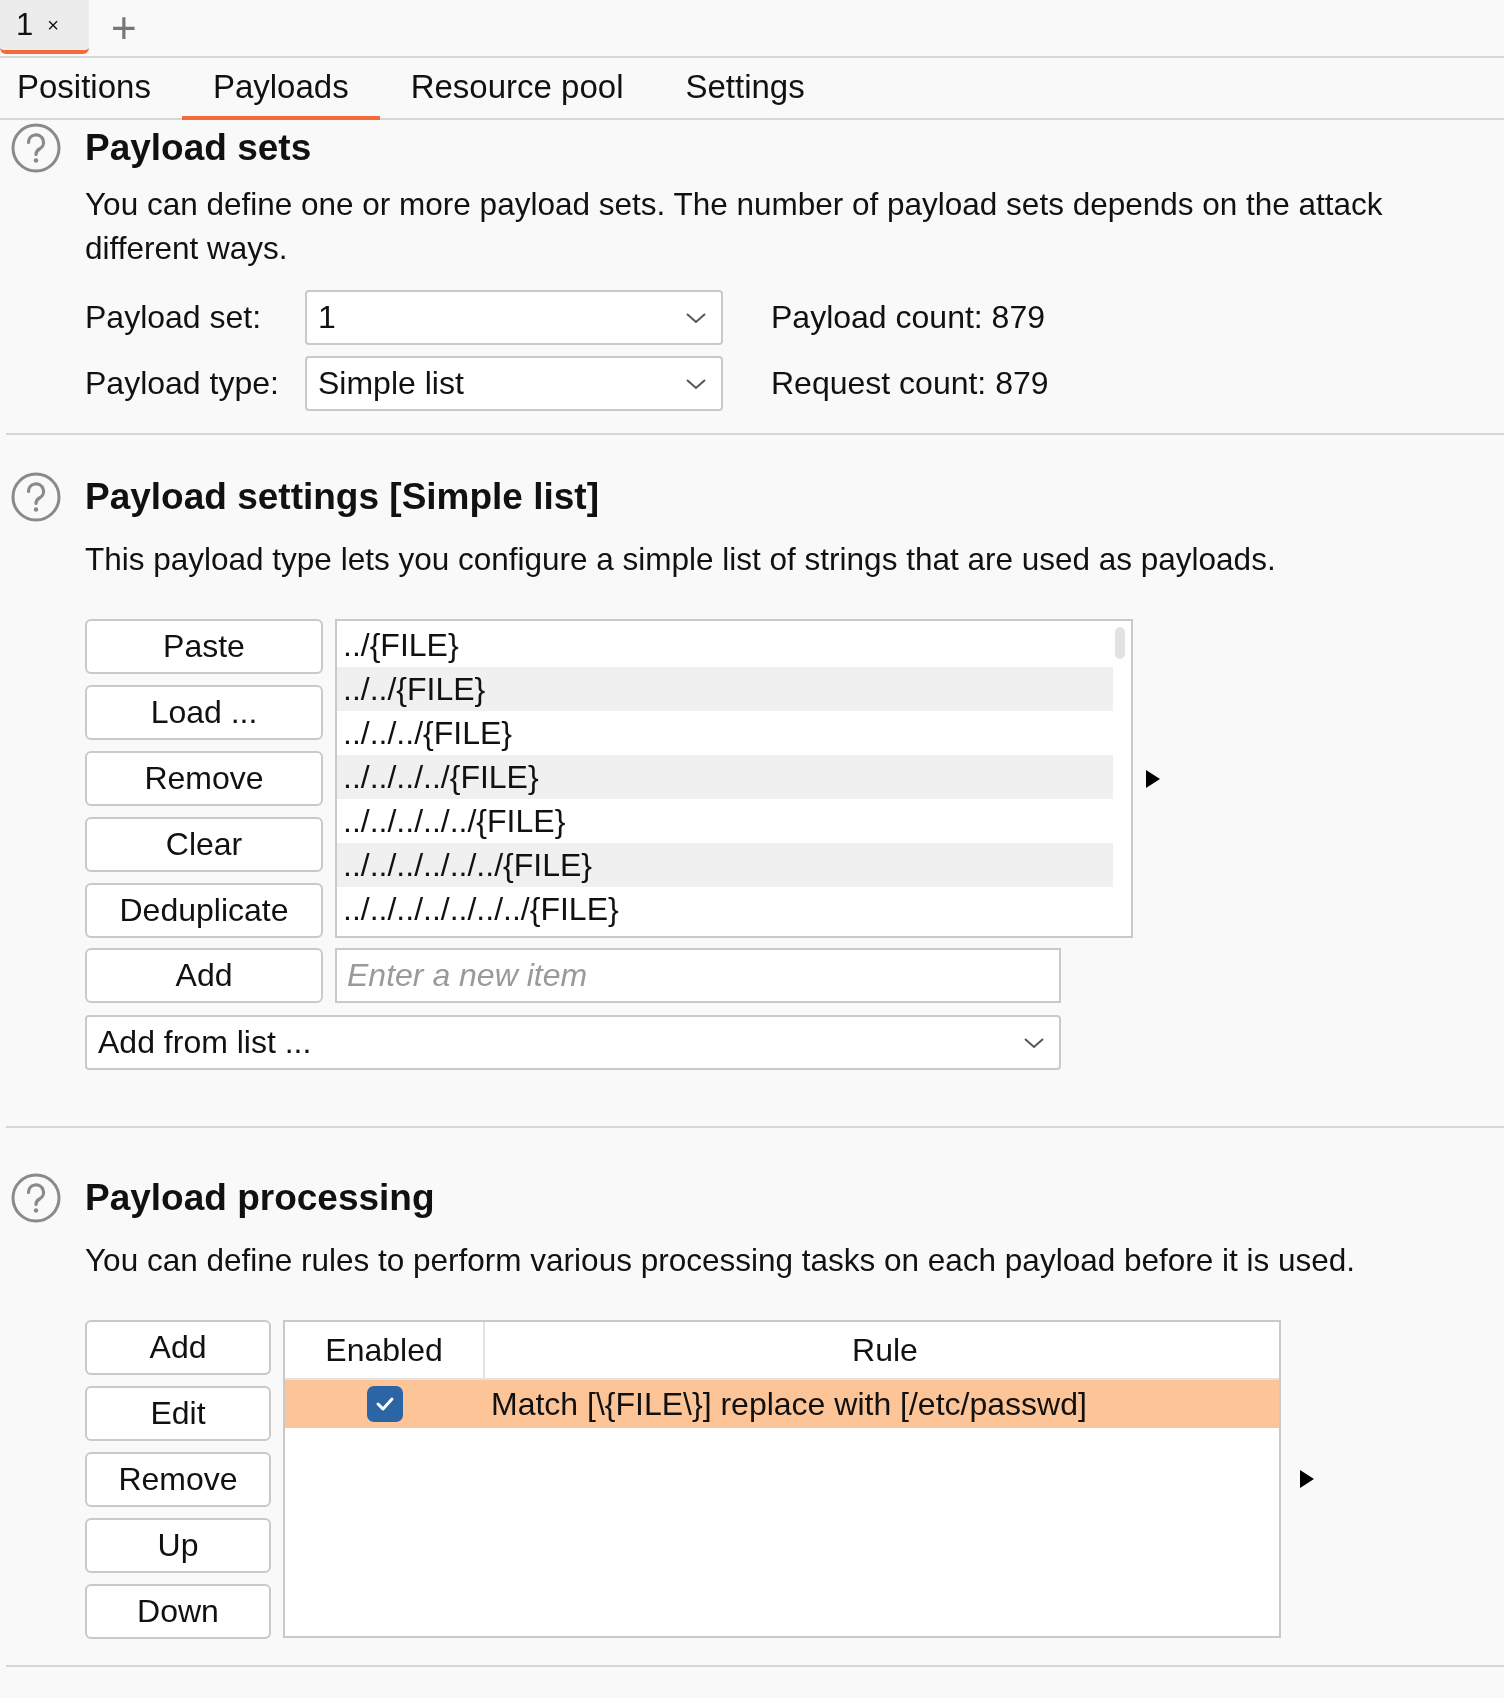 This screenshot has width=1504, height=1698. I want to click on payload-set-dropdown: 1, so click(514, 317).